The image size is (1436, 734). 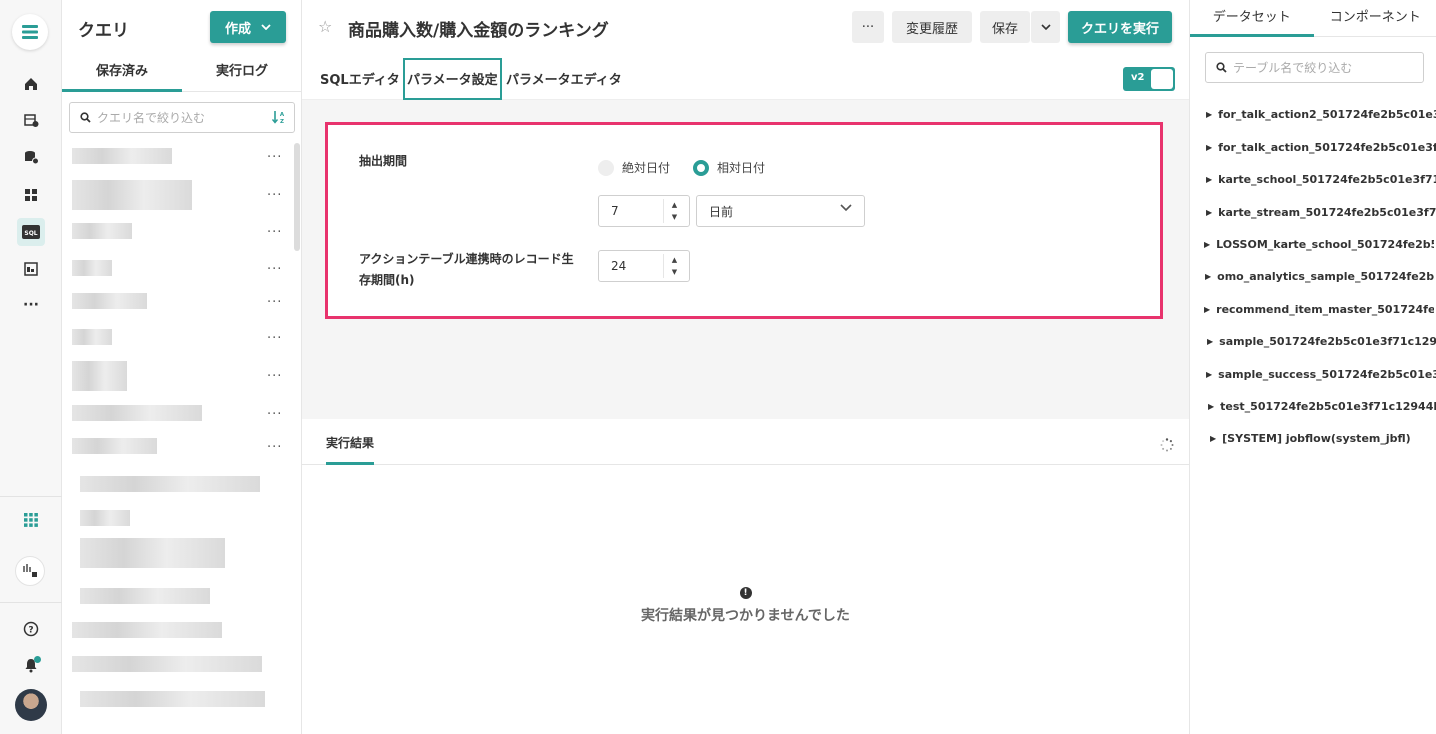 I want to click on rail-divider, so click(x=31, y=496).